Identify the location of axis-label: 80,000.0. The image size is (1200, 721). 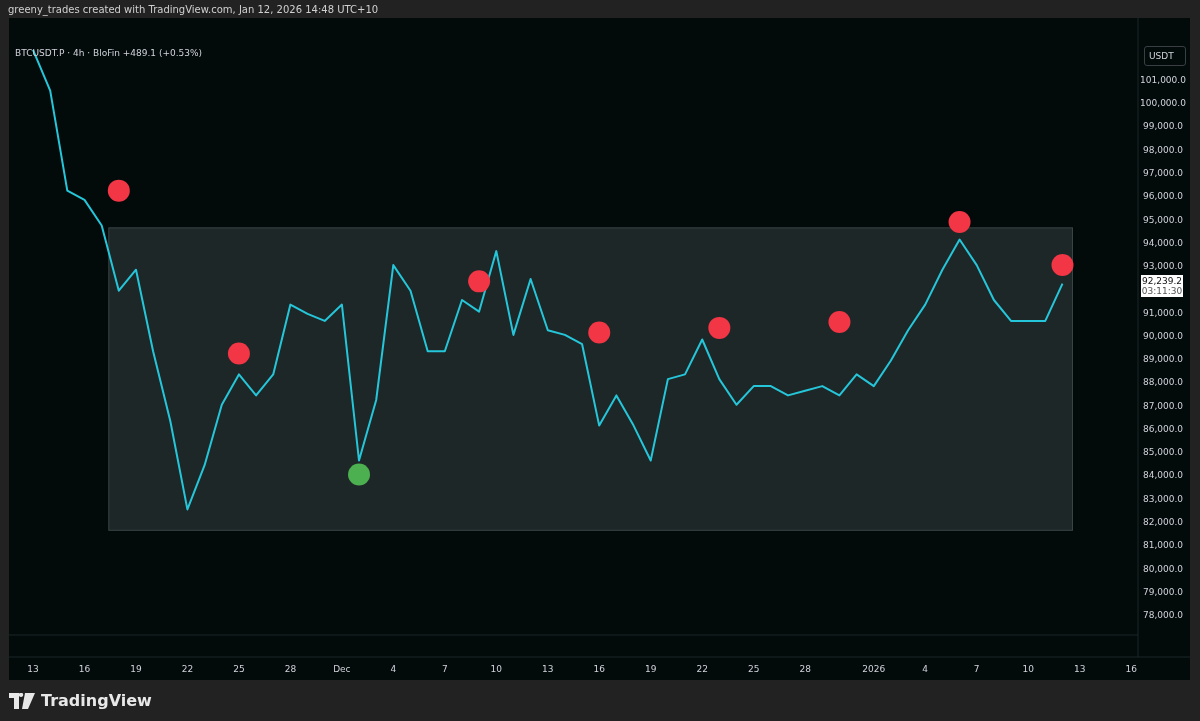
(1163, 568).